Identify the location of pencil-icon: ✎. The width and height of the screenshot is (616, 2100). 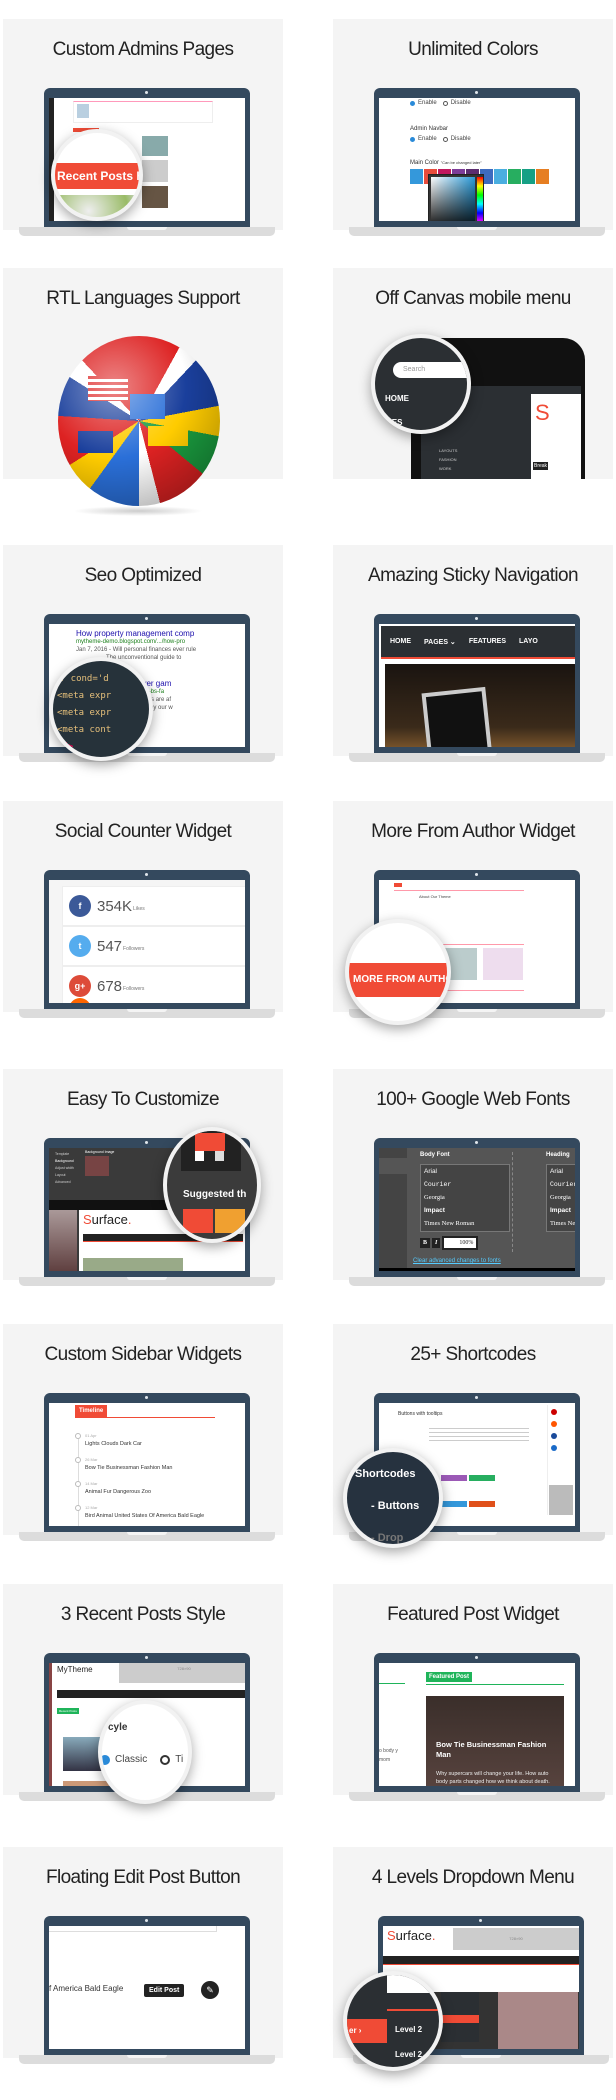
(210, 1990).